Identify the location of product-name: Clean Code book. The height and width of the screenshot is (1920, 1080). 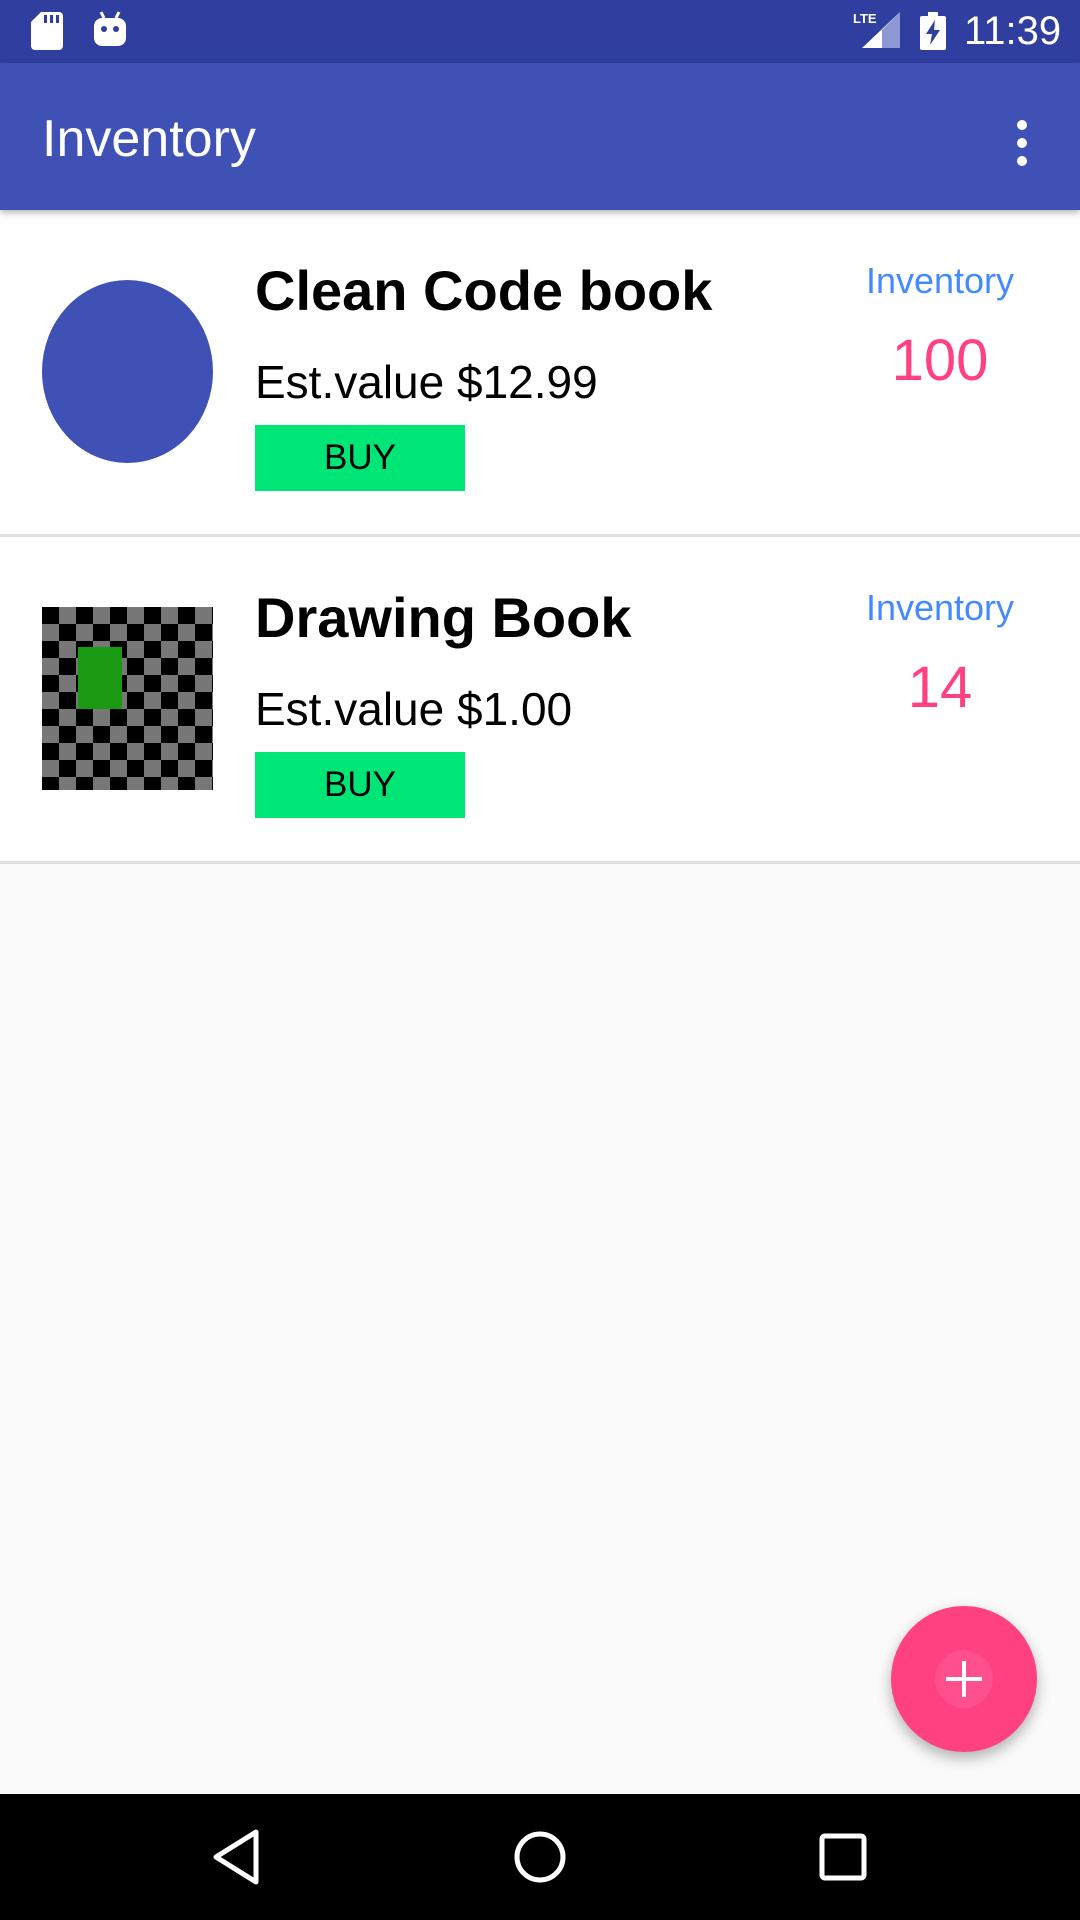
(484, 290).